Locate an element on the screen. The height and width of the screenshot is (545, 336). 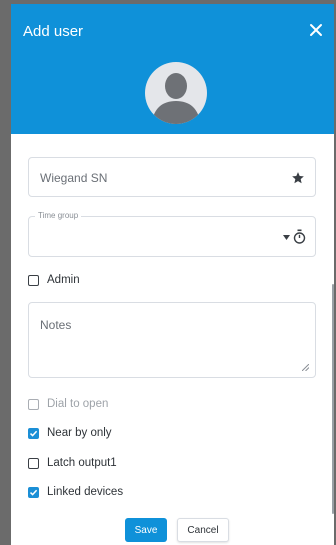
scrollbar is located at coordinates (333, 399).